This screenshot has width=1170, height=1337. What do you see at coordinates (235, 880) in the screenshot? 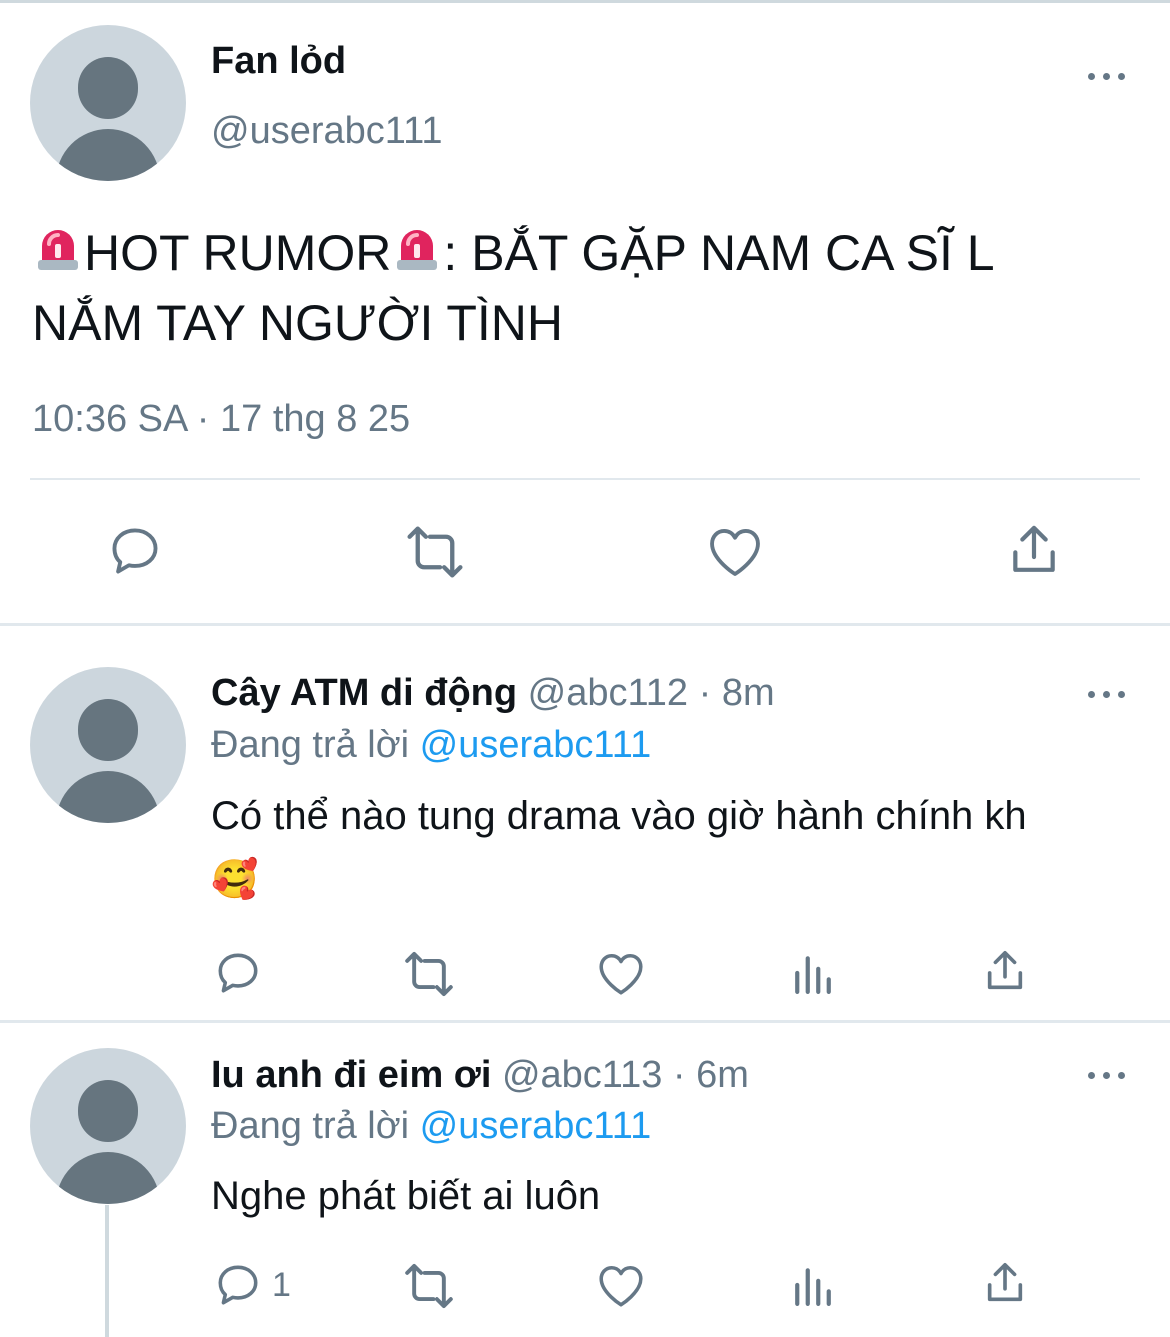
I see `smiling-face-hearts-emoji: 🥰` at bounding box center [235, 880].